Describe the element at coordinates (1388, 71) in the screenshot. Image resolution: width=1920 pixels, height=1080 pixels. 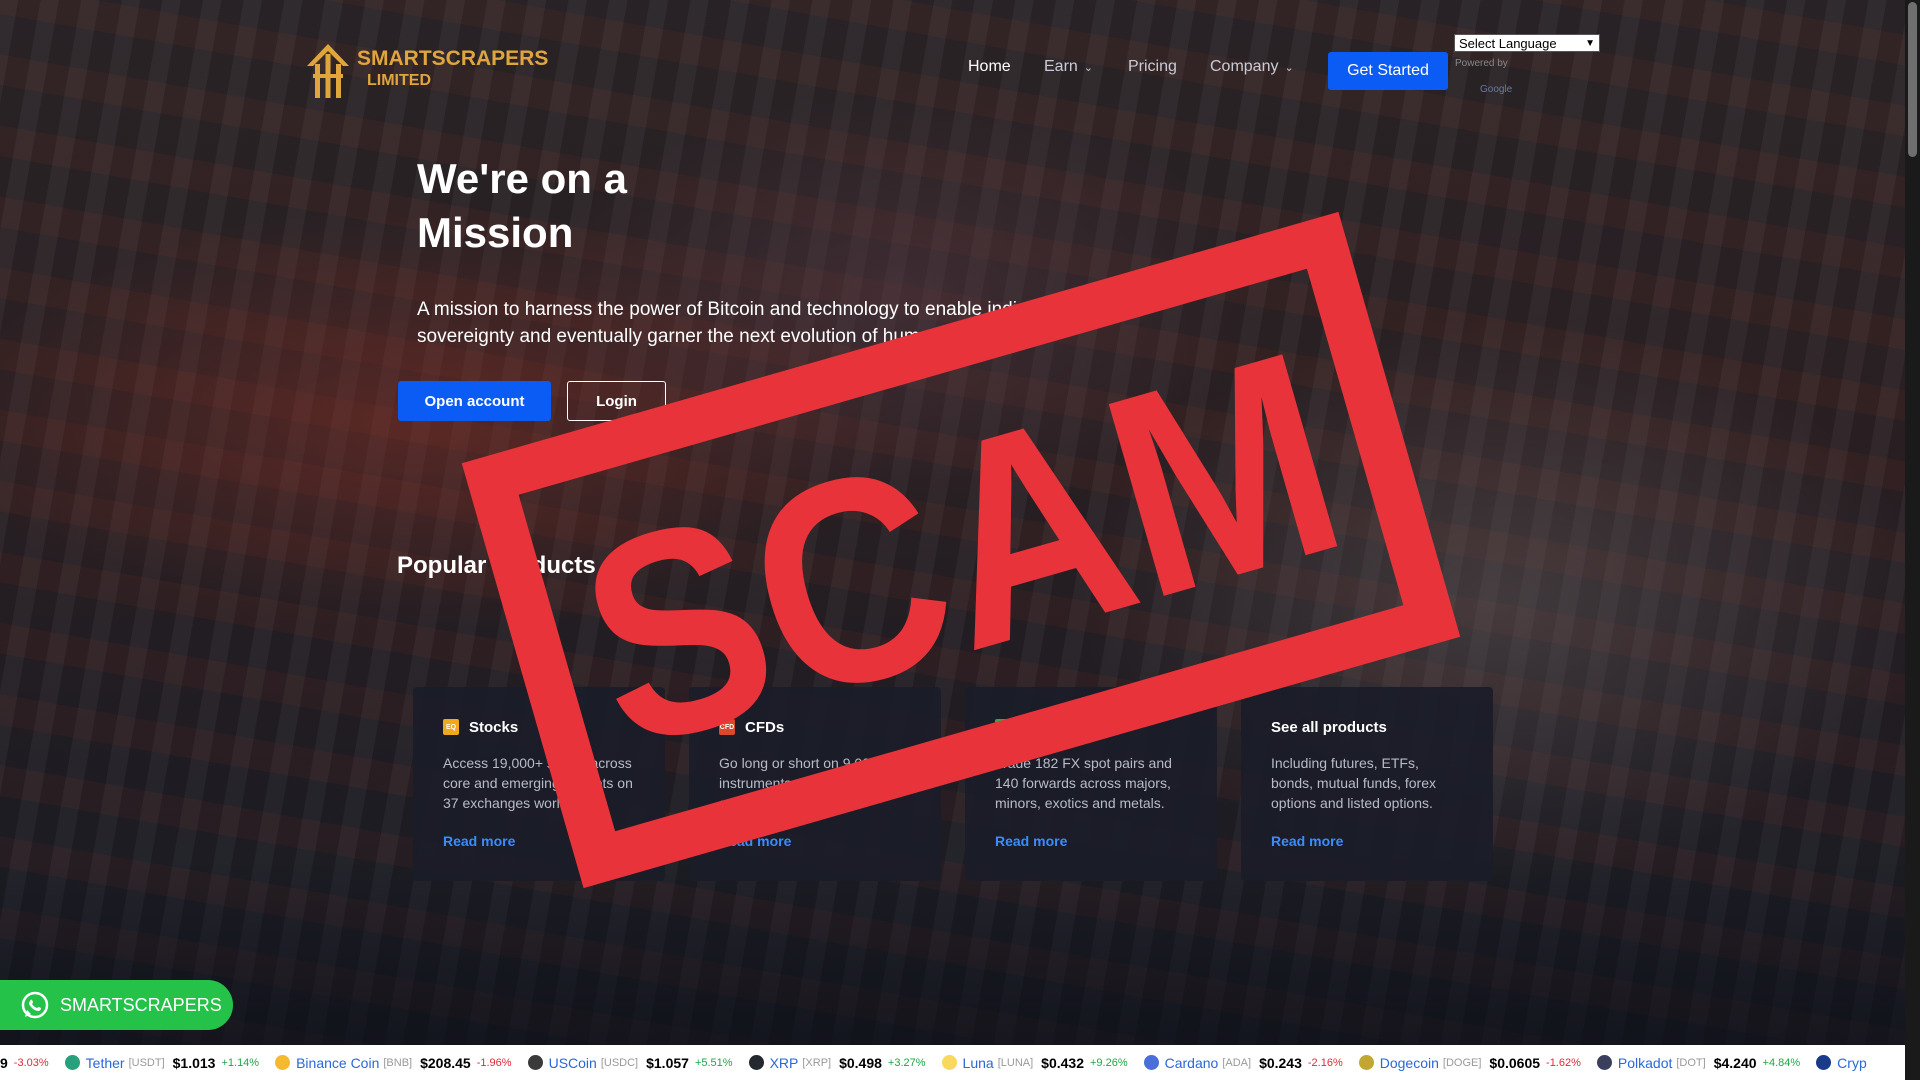
I see `get-started-button: Get Started` at that location.